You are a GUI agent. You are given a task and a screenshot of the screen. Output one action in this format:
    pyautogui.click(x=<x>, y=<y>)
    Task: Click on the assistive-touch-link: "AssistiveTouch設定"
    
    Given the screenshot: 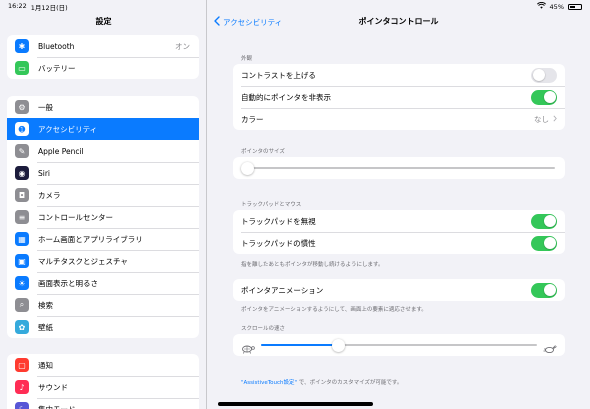 What is the action you would take?
    pyautogui.click(x=269, y=383)
    